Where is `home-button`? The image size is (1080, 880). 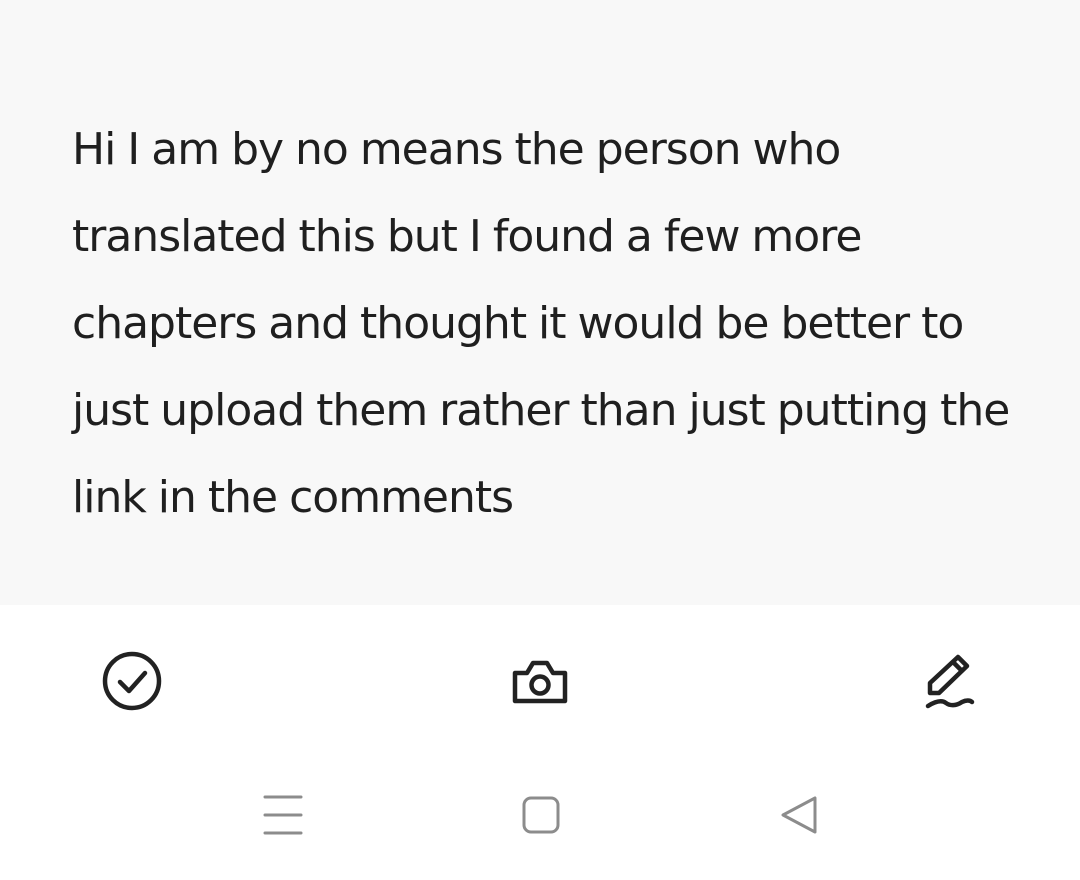 home-button is located at coordinates (541, 815).